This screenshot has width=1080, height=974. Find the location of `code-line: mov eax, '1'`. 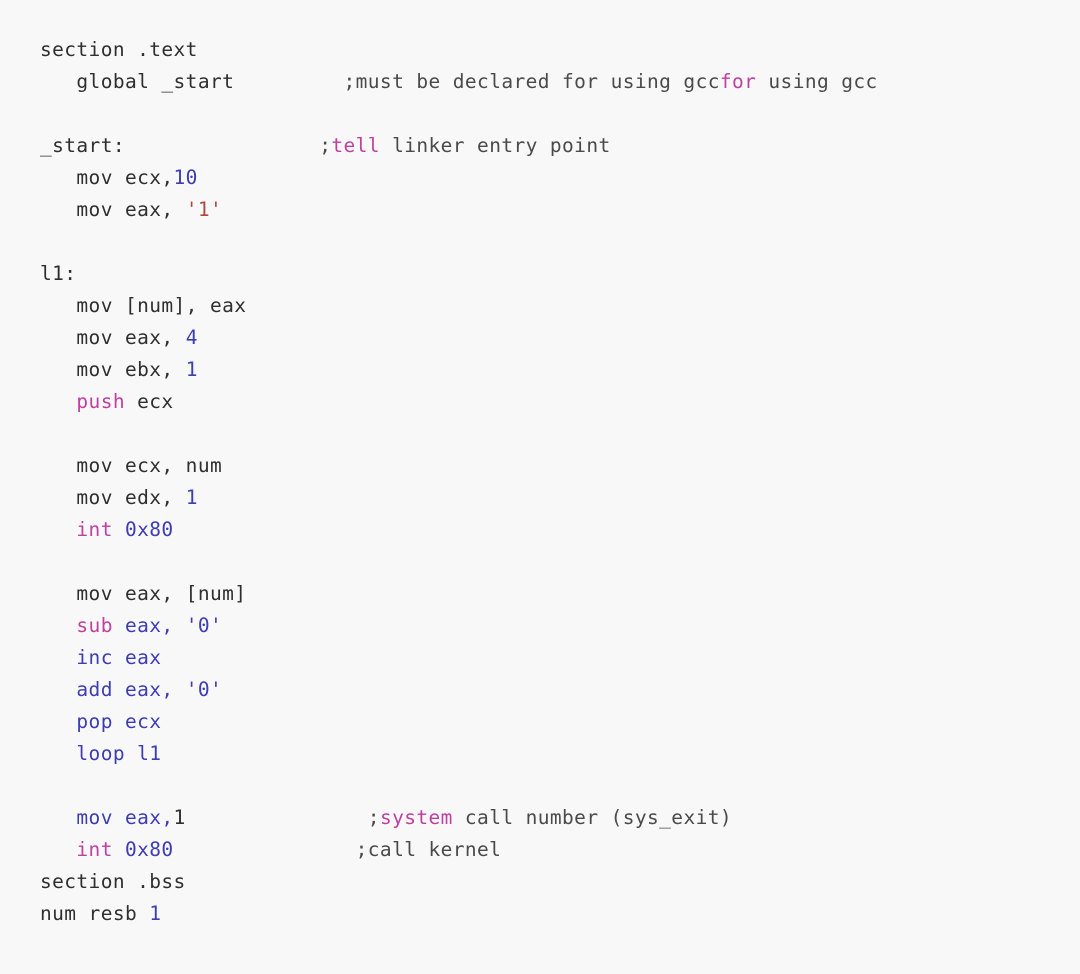

code-line: mov eax, '1' is located at coordinates (560, 210).